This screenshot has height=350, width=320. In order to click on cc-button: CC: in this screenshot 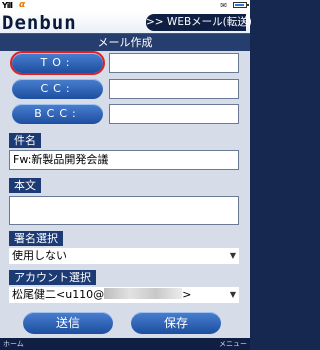, I will do `click(57, 89)`.